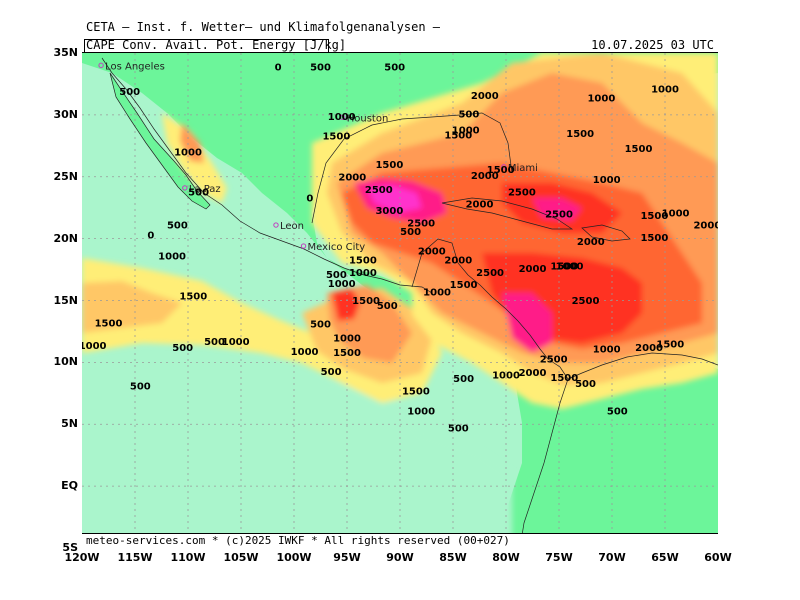  Describe the element at coordinates (135, 557) in the screenshot. I see `lon-tick-label: 115W` at that location.